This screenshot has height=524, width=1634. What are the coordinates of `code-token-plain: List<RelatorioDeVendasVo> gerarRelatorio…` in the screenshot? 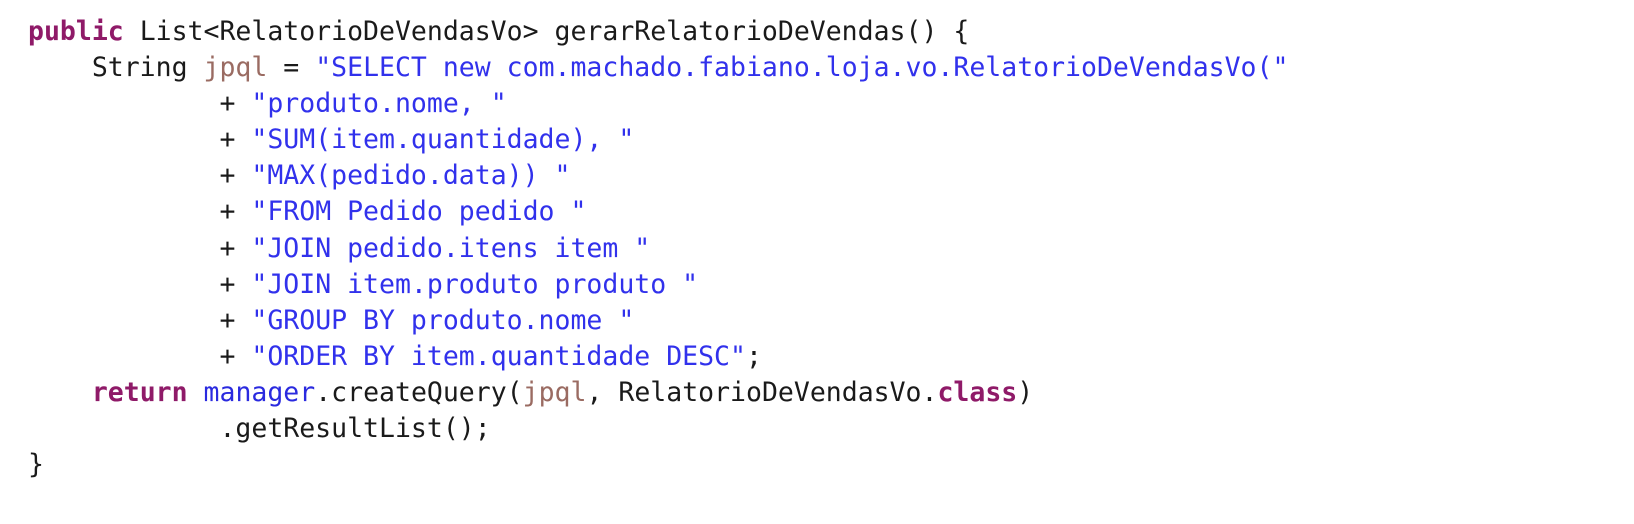 It's located at (546, 31).